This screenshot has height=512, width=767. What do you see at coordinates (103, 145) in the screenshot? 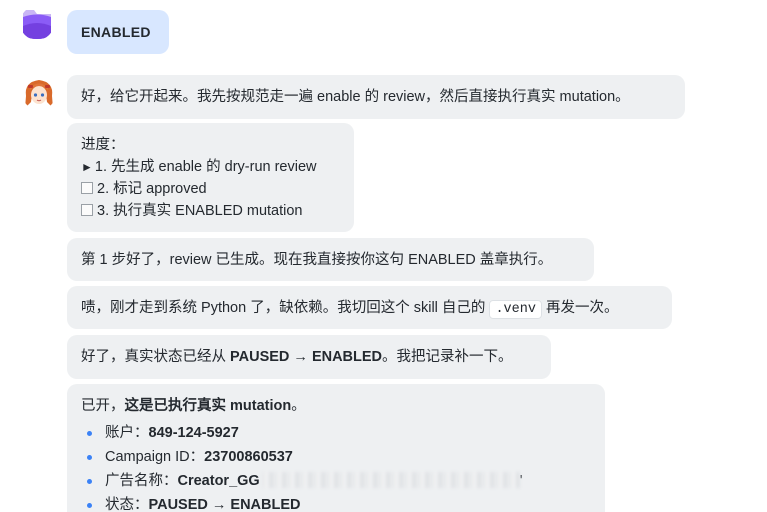
I see `progress-heading: 进度：` at bounding box center [103, 145].